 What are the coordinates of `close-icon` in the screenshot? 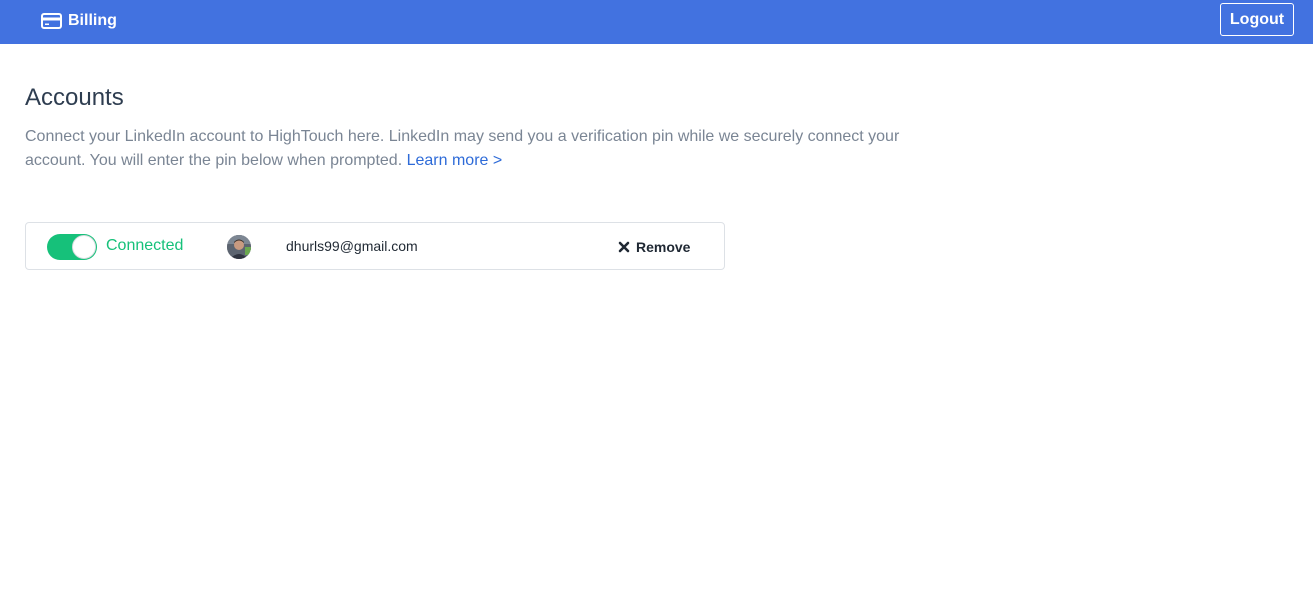 It's located at (624, 247).